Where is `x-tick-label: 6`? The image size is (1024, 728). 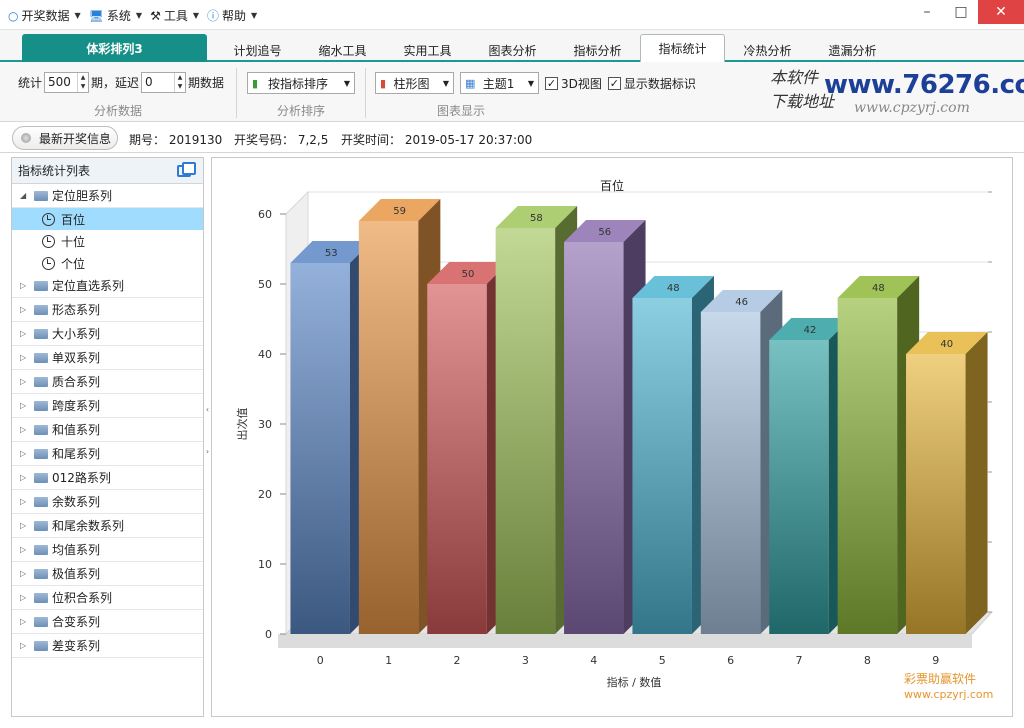 x-tick-label: 6 is located at coordinates (730, 660).